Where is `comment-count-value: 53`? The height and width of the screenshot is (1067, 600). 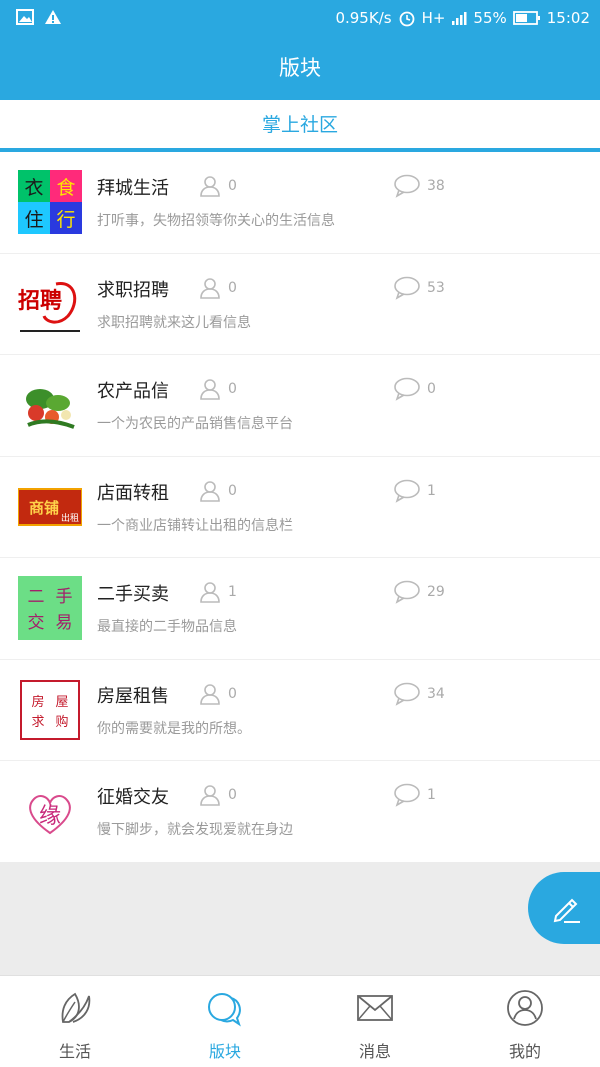 comment-count-value: 53 is located at coordinates (436, 287).